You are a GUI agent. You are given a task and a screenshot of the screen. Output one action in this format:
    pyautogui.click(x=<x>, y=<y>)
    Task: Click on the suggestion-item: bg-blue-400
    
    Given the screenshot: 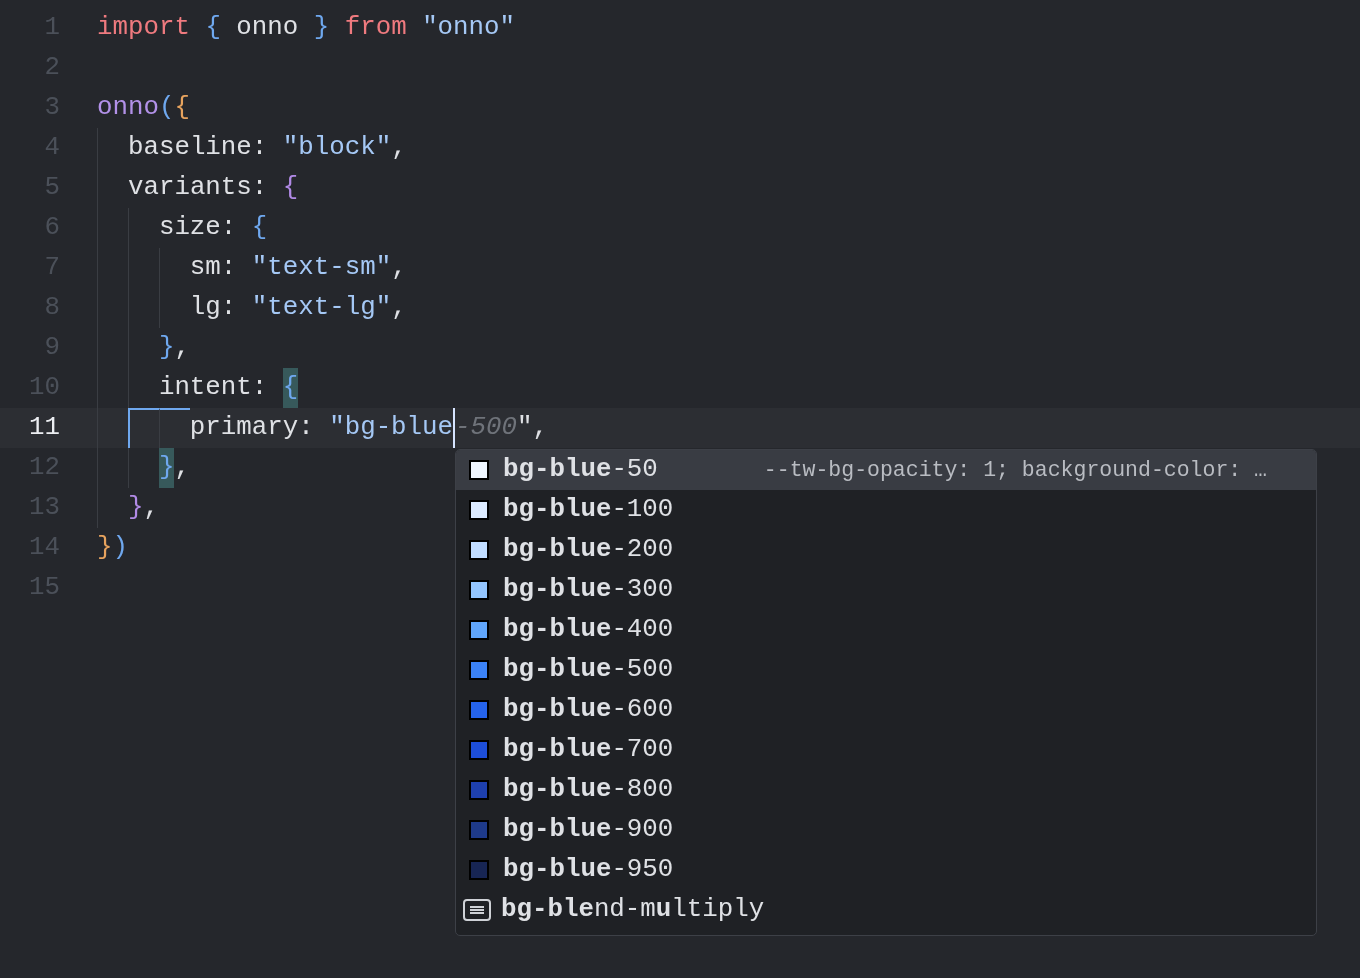 What is the action you would take?
    pyautogui.click(x=886, y=630)
    